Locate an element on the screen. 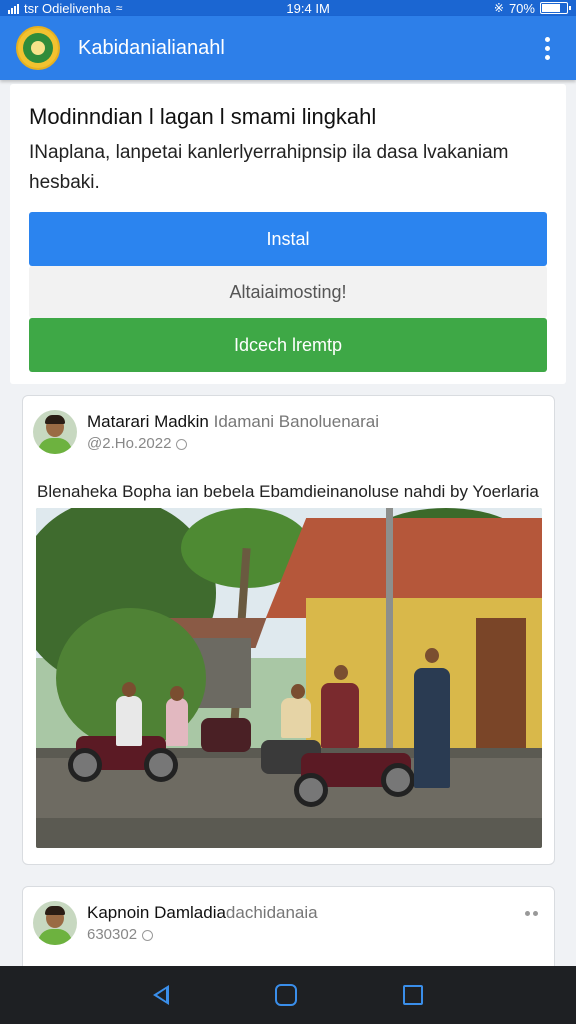 The width and height of the screenshot is (576, 1024). bluetooth-icon: ※ is located at coordinates (498, 8).